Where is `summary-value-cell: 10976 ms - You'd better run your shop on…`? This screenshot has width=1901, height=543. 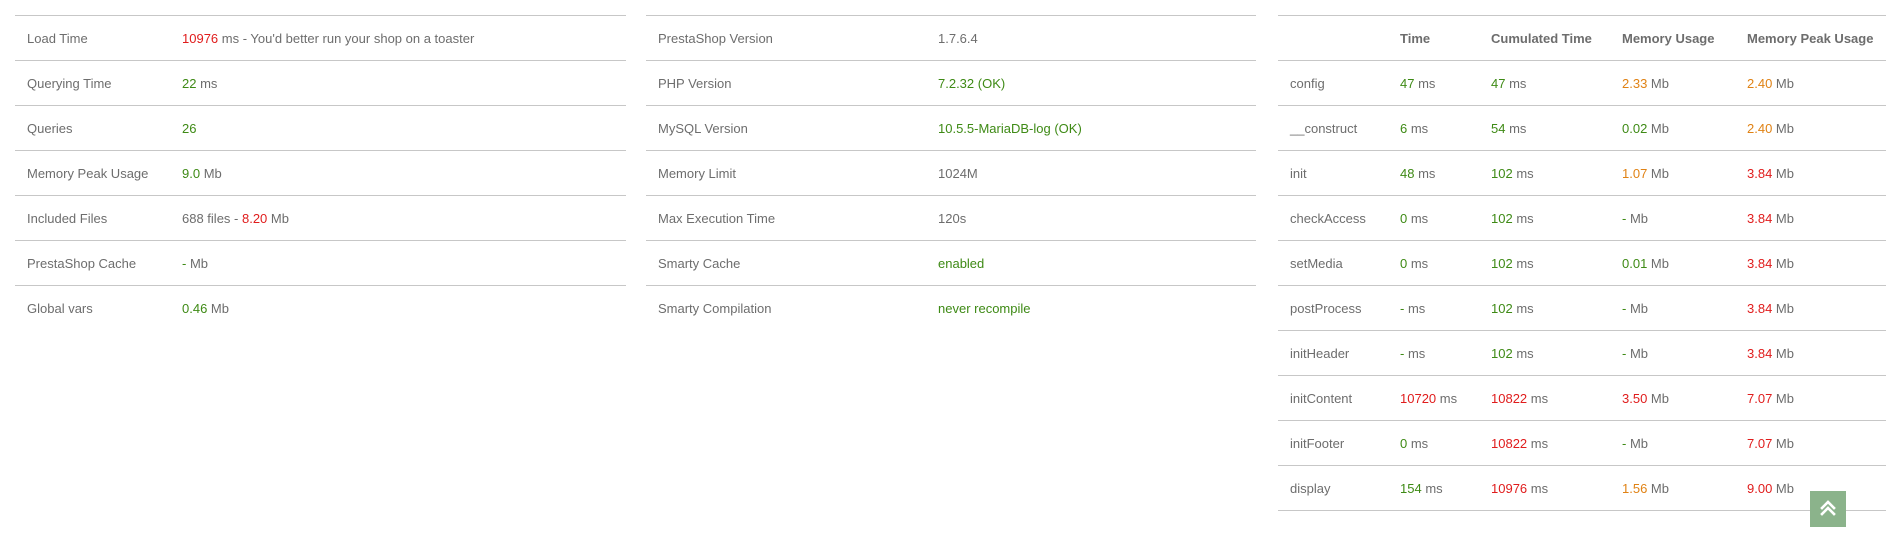 summary-value-cell: 10976 ms - You'd better run your shop on… is located at coordinates (398, 38).